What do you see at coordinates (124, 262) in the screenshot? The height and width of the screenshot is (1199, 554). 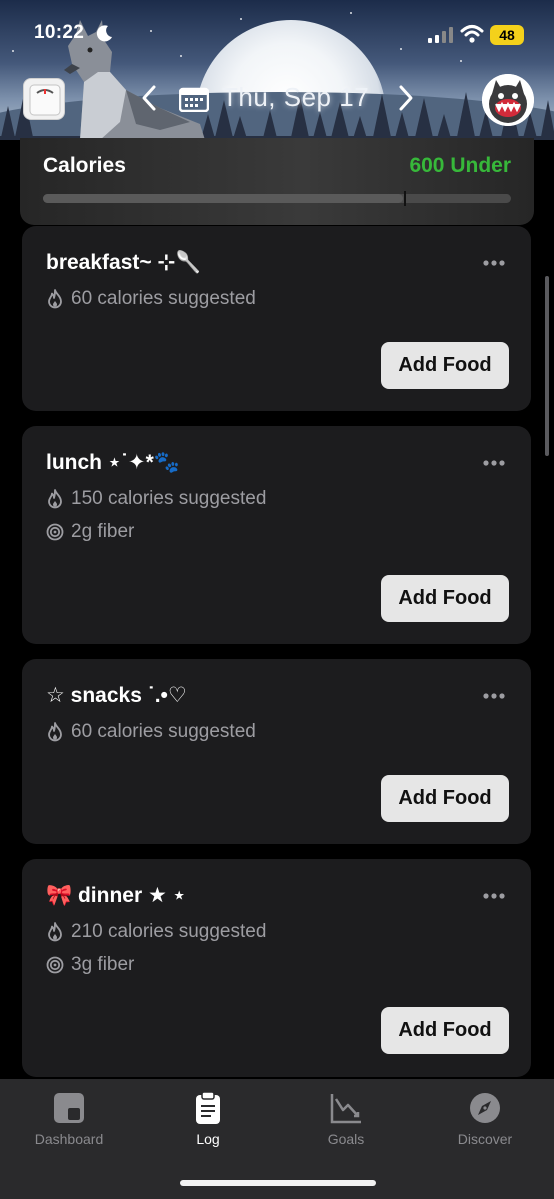 I see `meal-title: breakfast~ ⊹🥄` at bounding box center [124, 262].